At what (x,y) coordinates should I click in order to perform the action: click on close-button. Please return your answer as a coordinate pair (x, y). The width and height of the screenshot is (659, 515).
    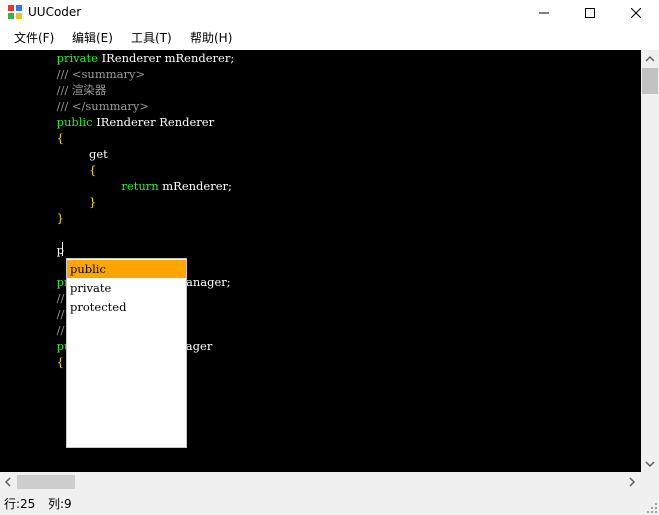
    Looking at the image, I should click on (636, 12).